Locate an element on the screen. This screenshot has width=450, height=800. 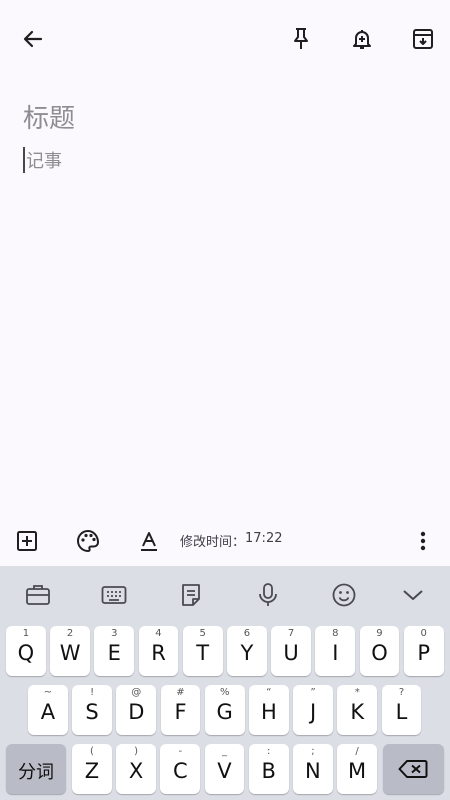
key-label: C is located at coordinates (180, 771).